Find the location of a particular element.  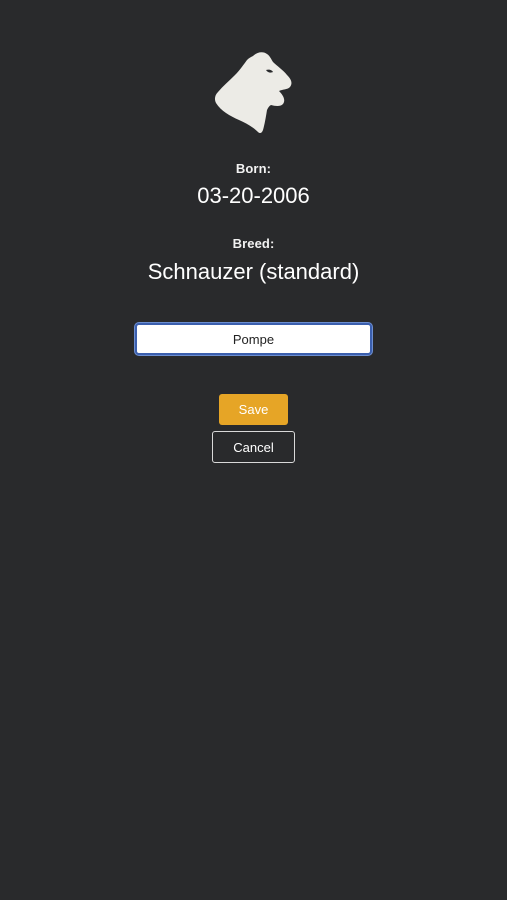

save-button: Save is located at coordinates (253, 409).